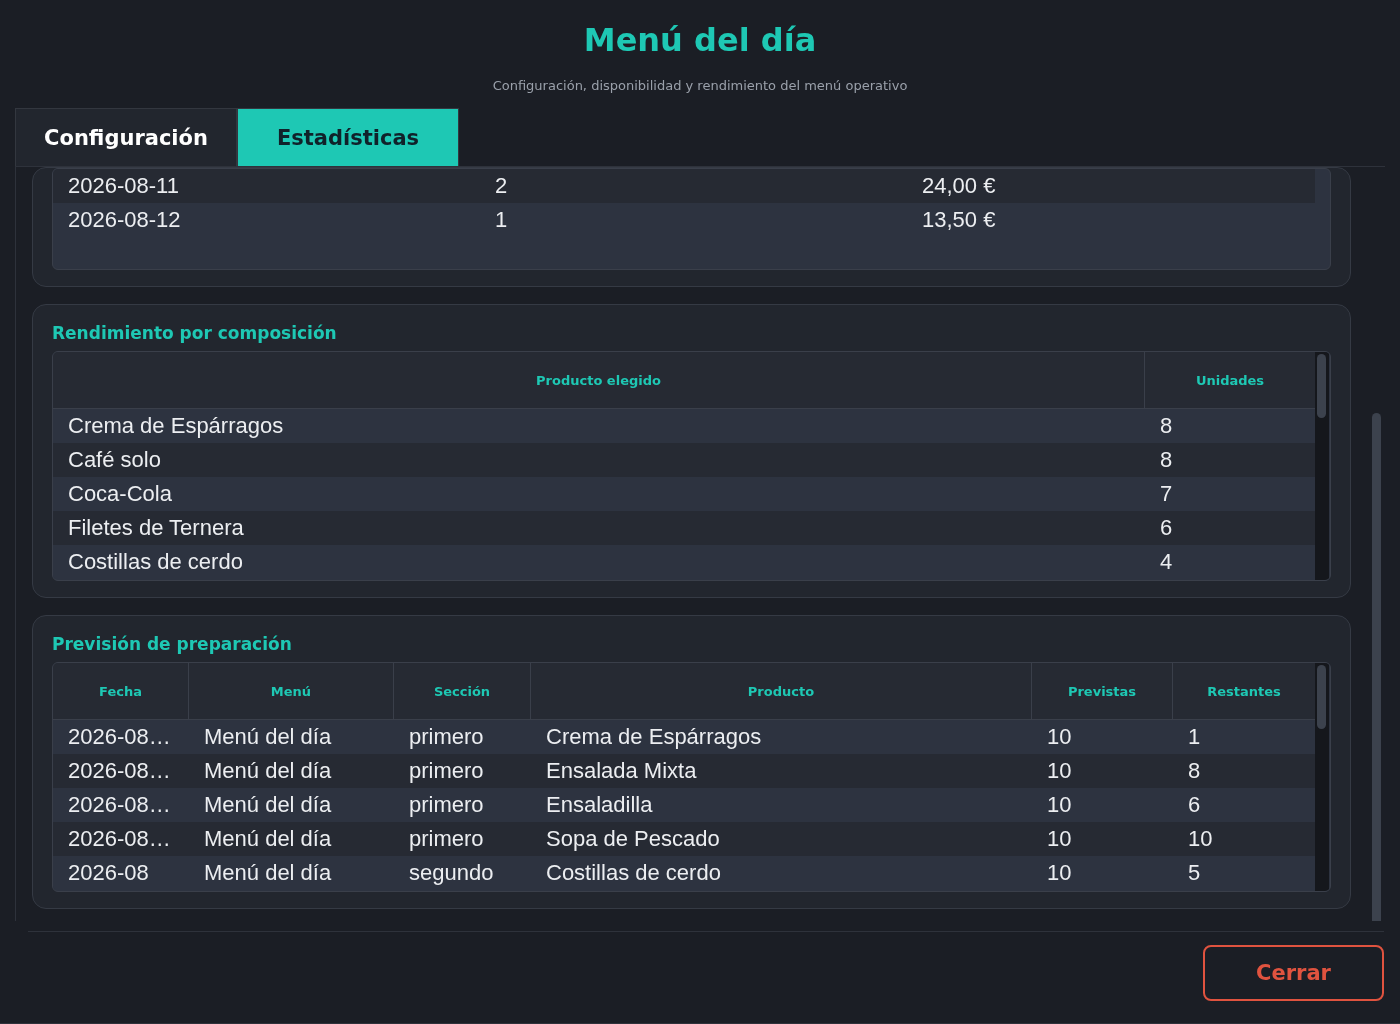  Describe the element at coordinates (501, 186) in the screenshot. I see `table-cell-text: 2` at that location.